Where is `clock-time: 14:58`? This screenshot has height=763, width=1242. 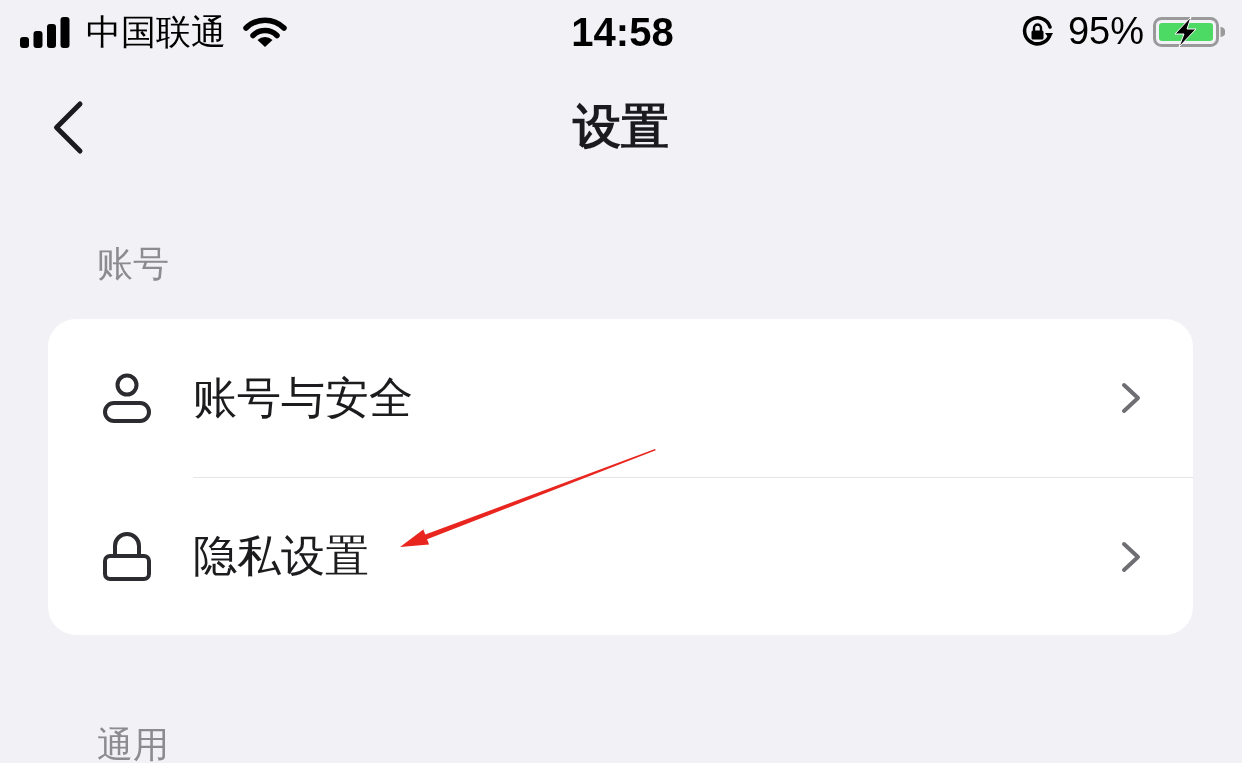 clock-time: 14:58 is located at coordinates (622, 32).